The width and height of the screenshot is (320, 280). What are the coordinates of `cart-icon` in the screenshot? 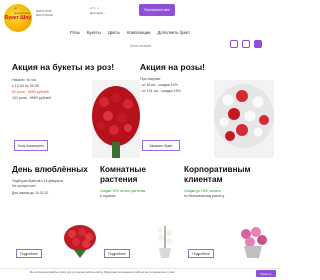 It's located at (258, 44).